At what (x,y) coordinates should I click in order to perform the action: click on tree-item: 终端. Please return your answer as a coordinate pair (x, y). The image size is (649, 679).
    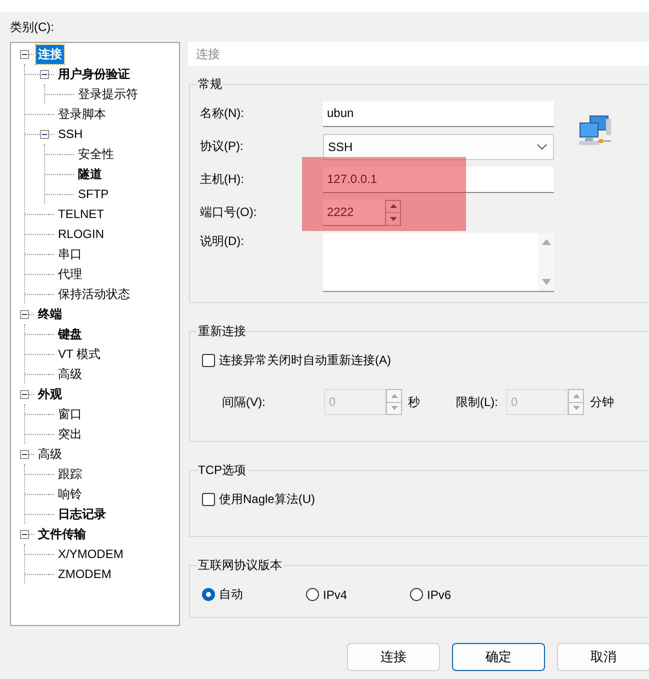
    Looking at the image, I should click on (50, 314).